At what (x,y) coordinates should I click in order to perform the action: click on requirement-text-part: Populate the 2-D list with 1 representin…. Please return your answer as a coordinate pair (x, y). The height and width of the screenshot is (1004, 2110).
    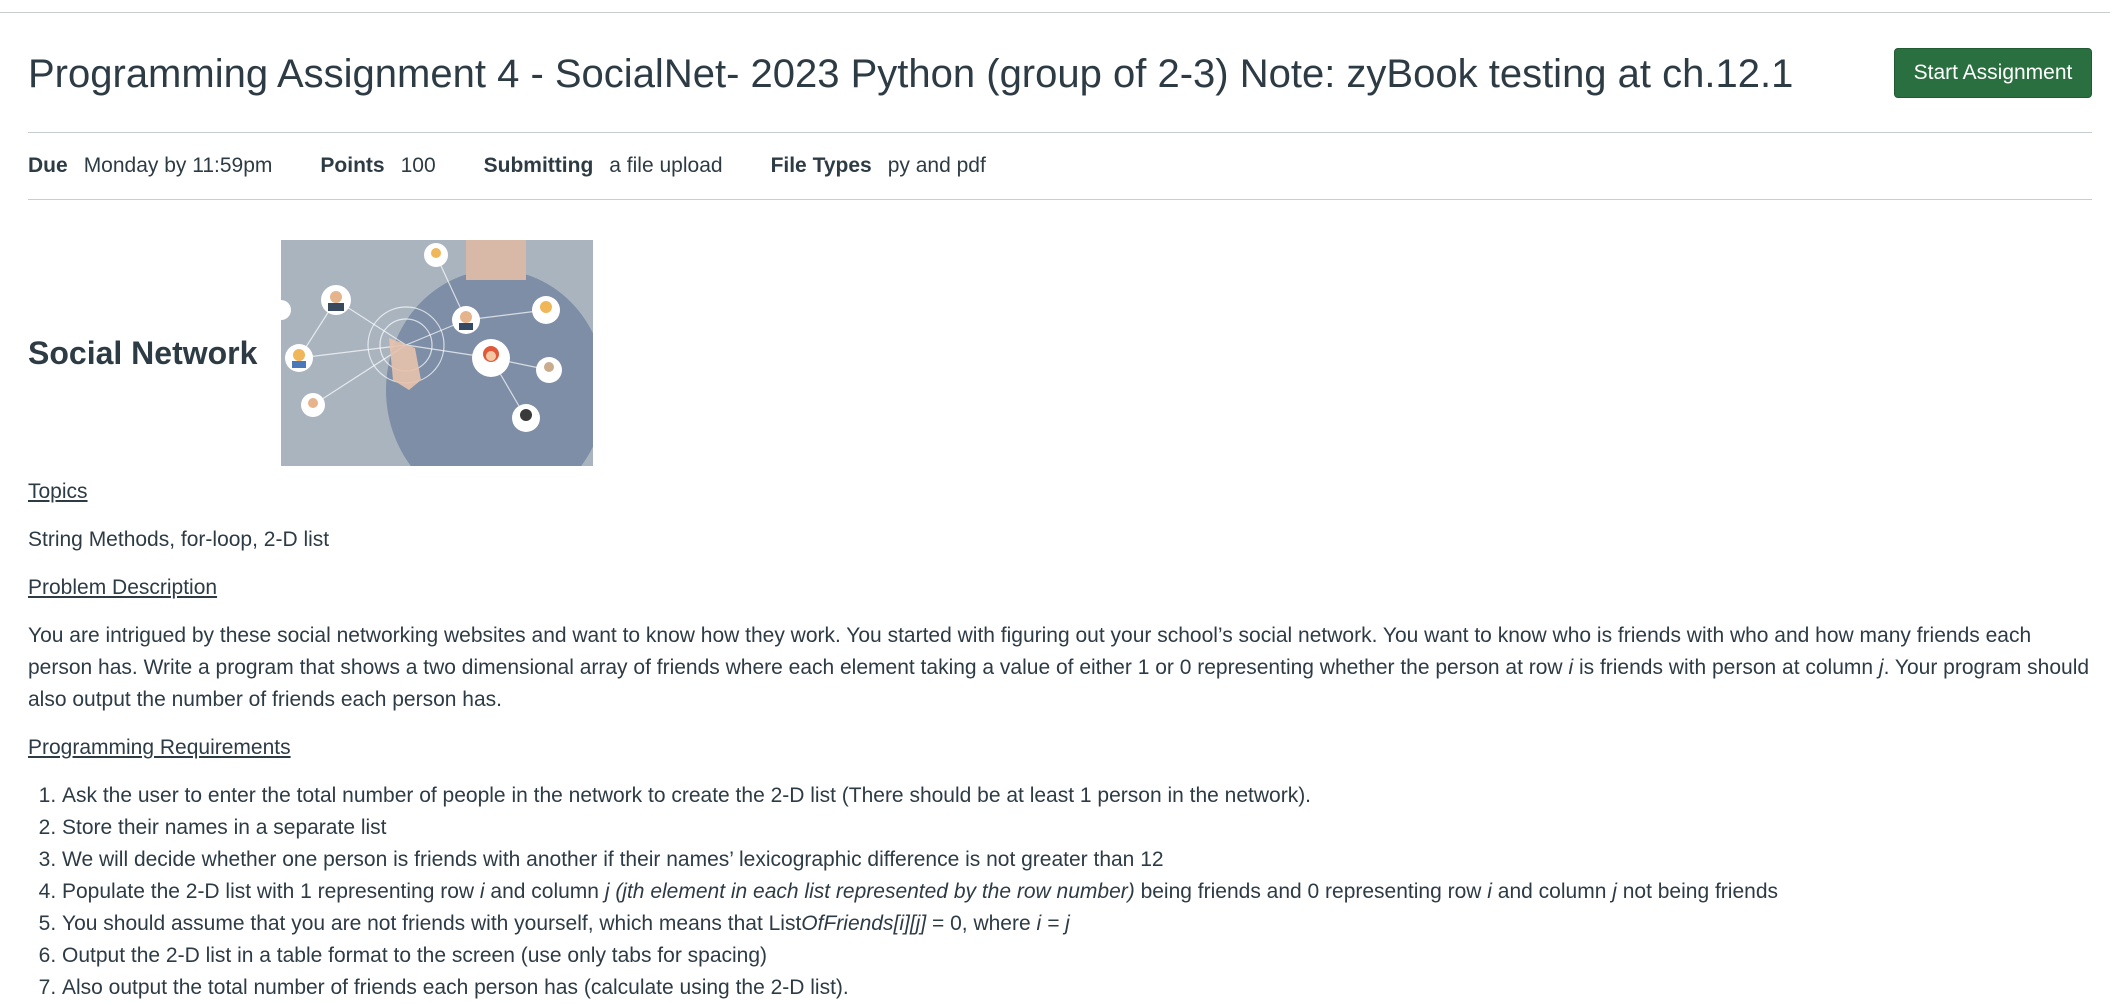
    Looking at the image, I should click on (271, 891).